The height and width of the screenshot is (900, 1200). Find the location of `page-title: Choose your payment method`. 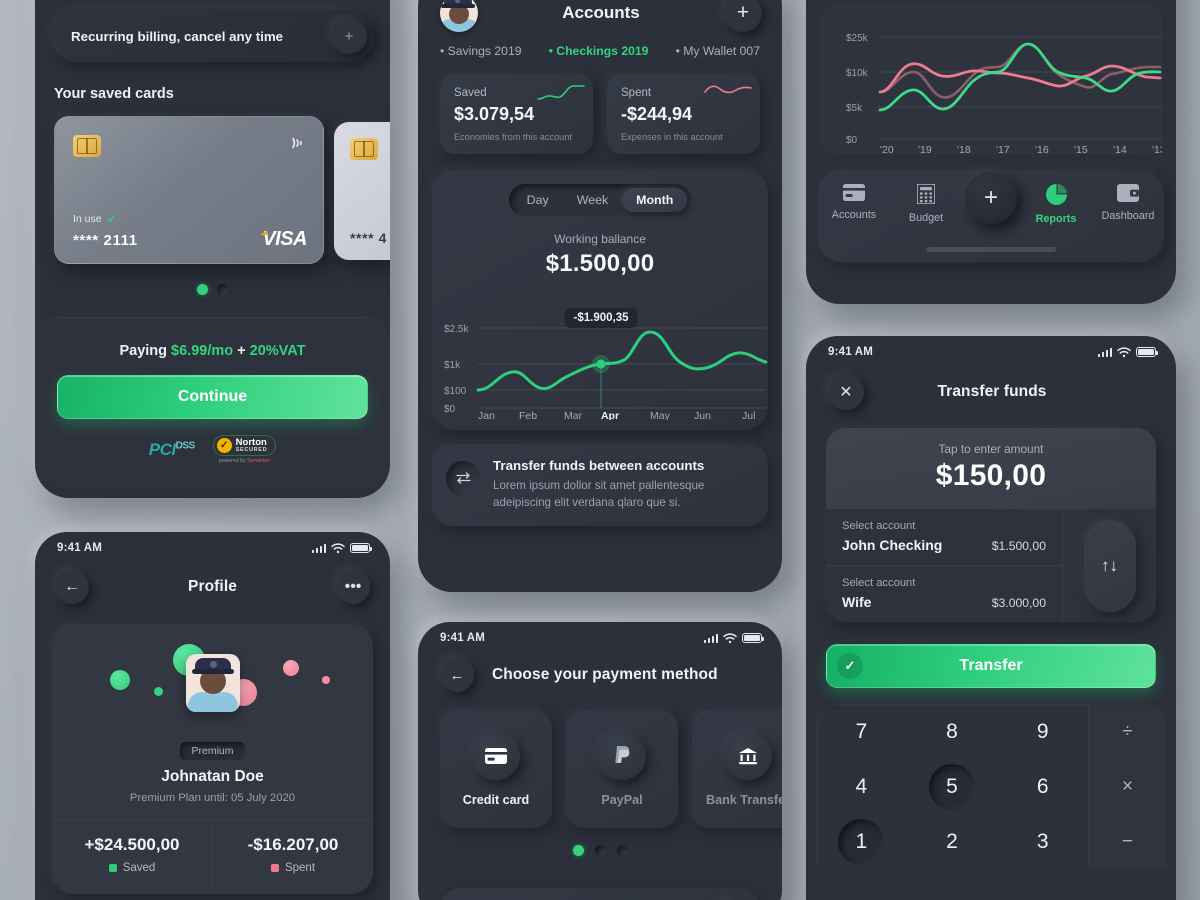

page-title: Choose your payment method is located at coordinates (605, 674).